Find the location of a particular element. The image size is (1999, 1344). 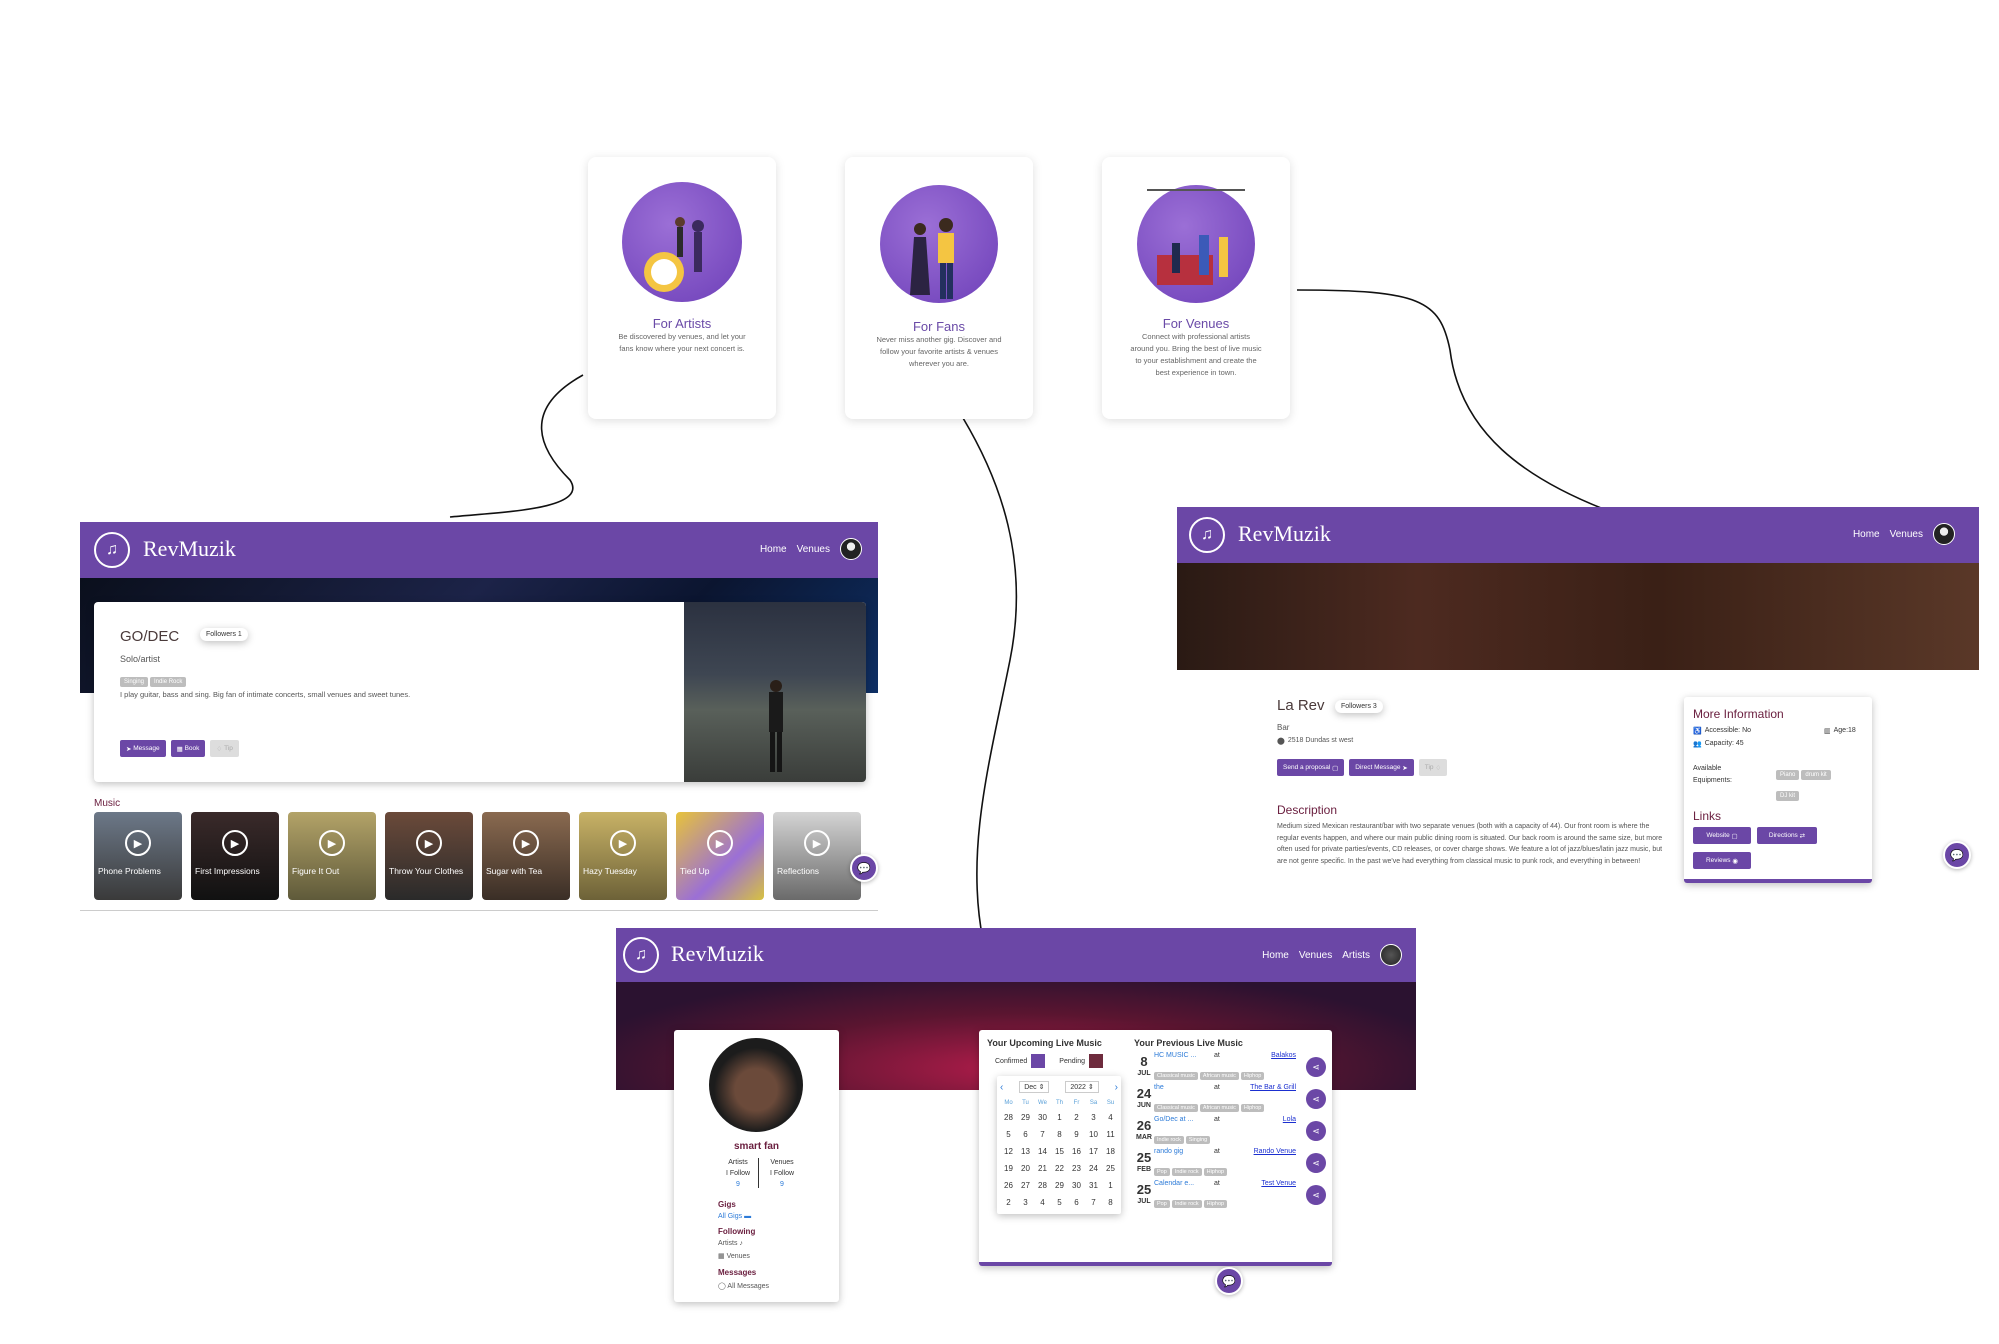

music-track-tile: ▶ Tied Up is located at coordinates (720, 856).